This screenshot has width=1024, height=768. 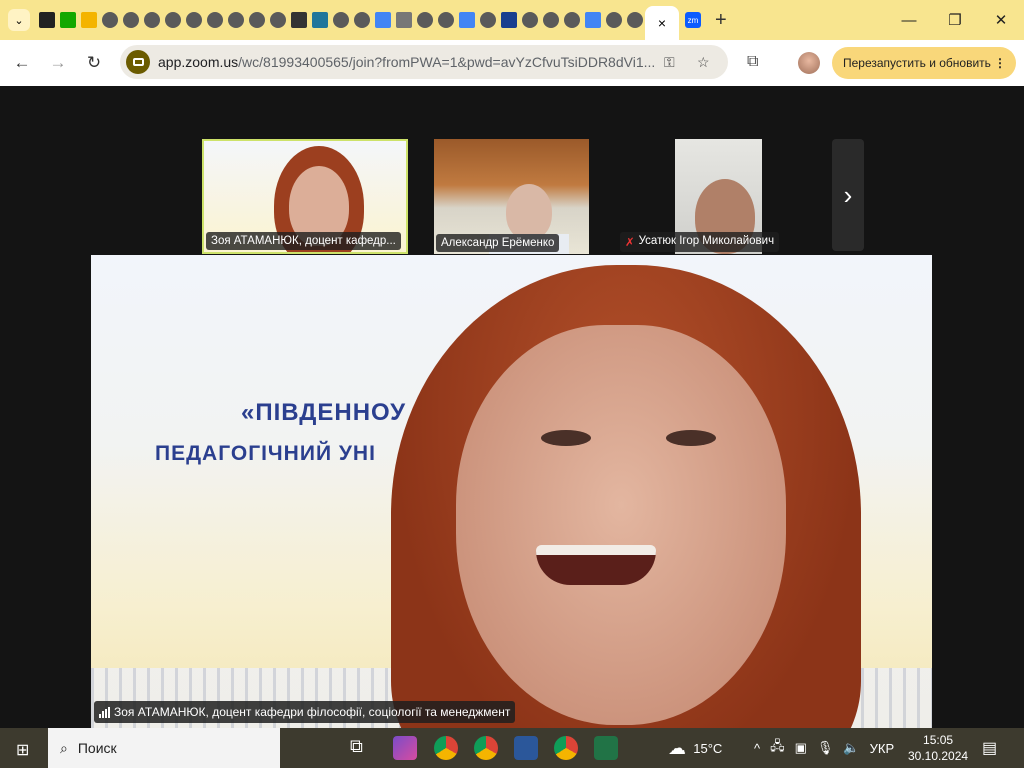 What do you see at coordinates (58, 63) in the screenshot?
I see `forward-button: →` at bounding box center [58, 63].